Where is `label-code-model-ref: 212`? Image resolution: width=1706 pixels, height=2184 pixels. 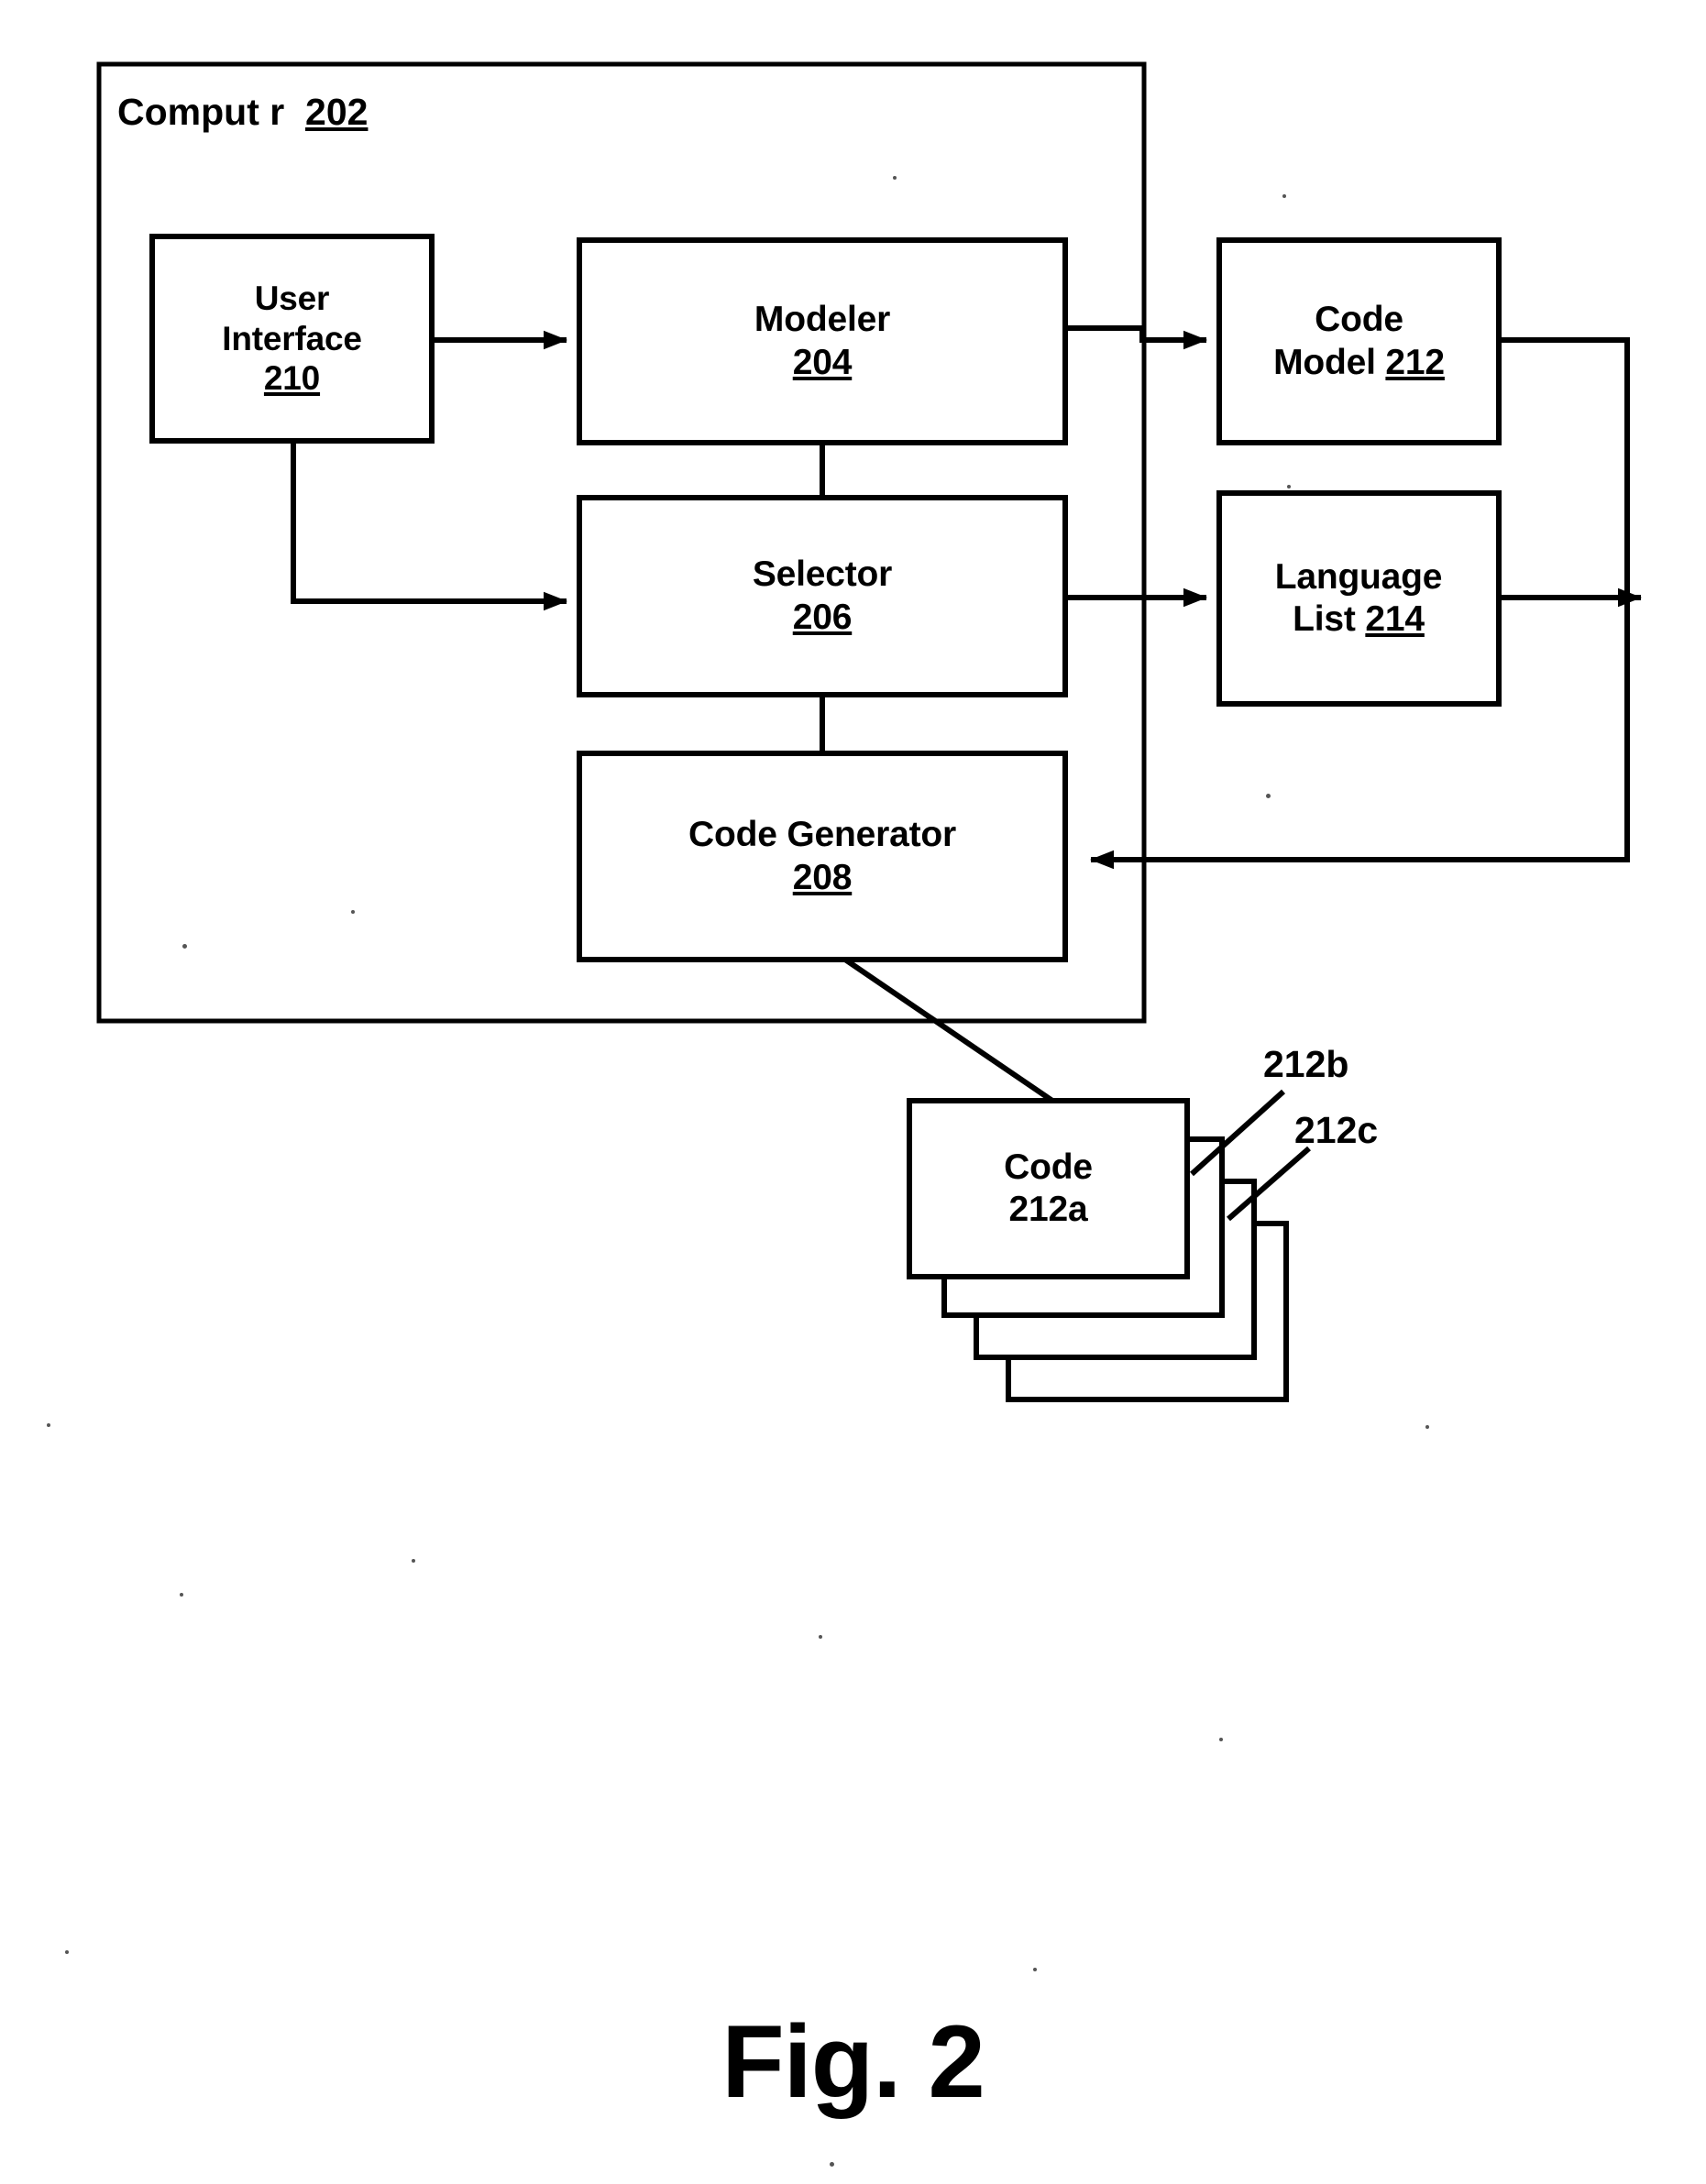 label-code-model-ref: 212 is located at coordinates (1415, 362).